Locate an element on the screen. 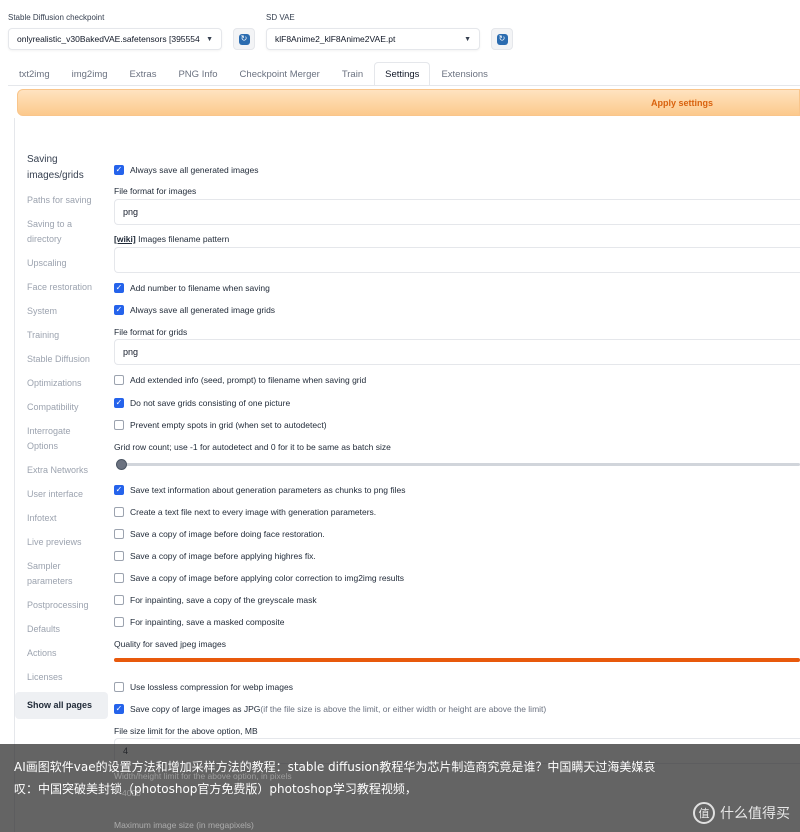 The image size is (800, 832). sidebar-item-live-previews: Live previews is located at coordinates (61, 542).